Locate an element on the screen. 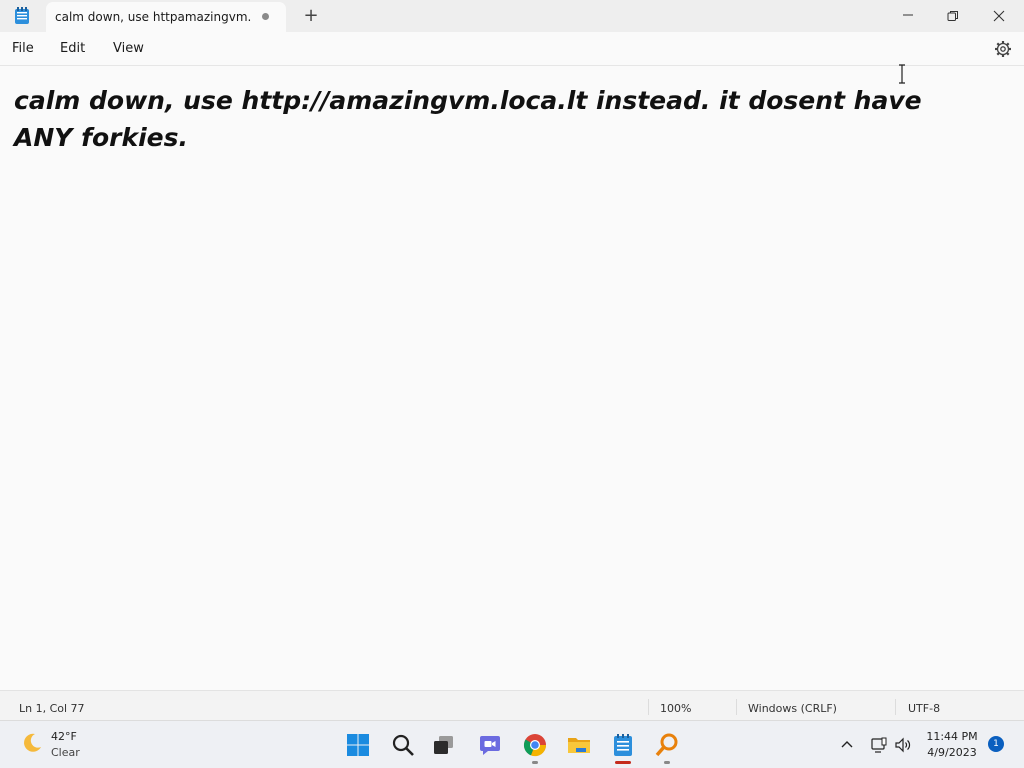 This screenshot has width=1024, height=768. taskbar: 42°F Clear 11:44 PM 4/9/2023 1 is located at coordinates (512, 744).